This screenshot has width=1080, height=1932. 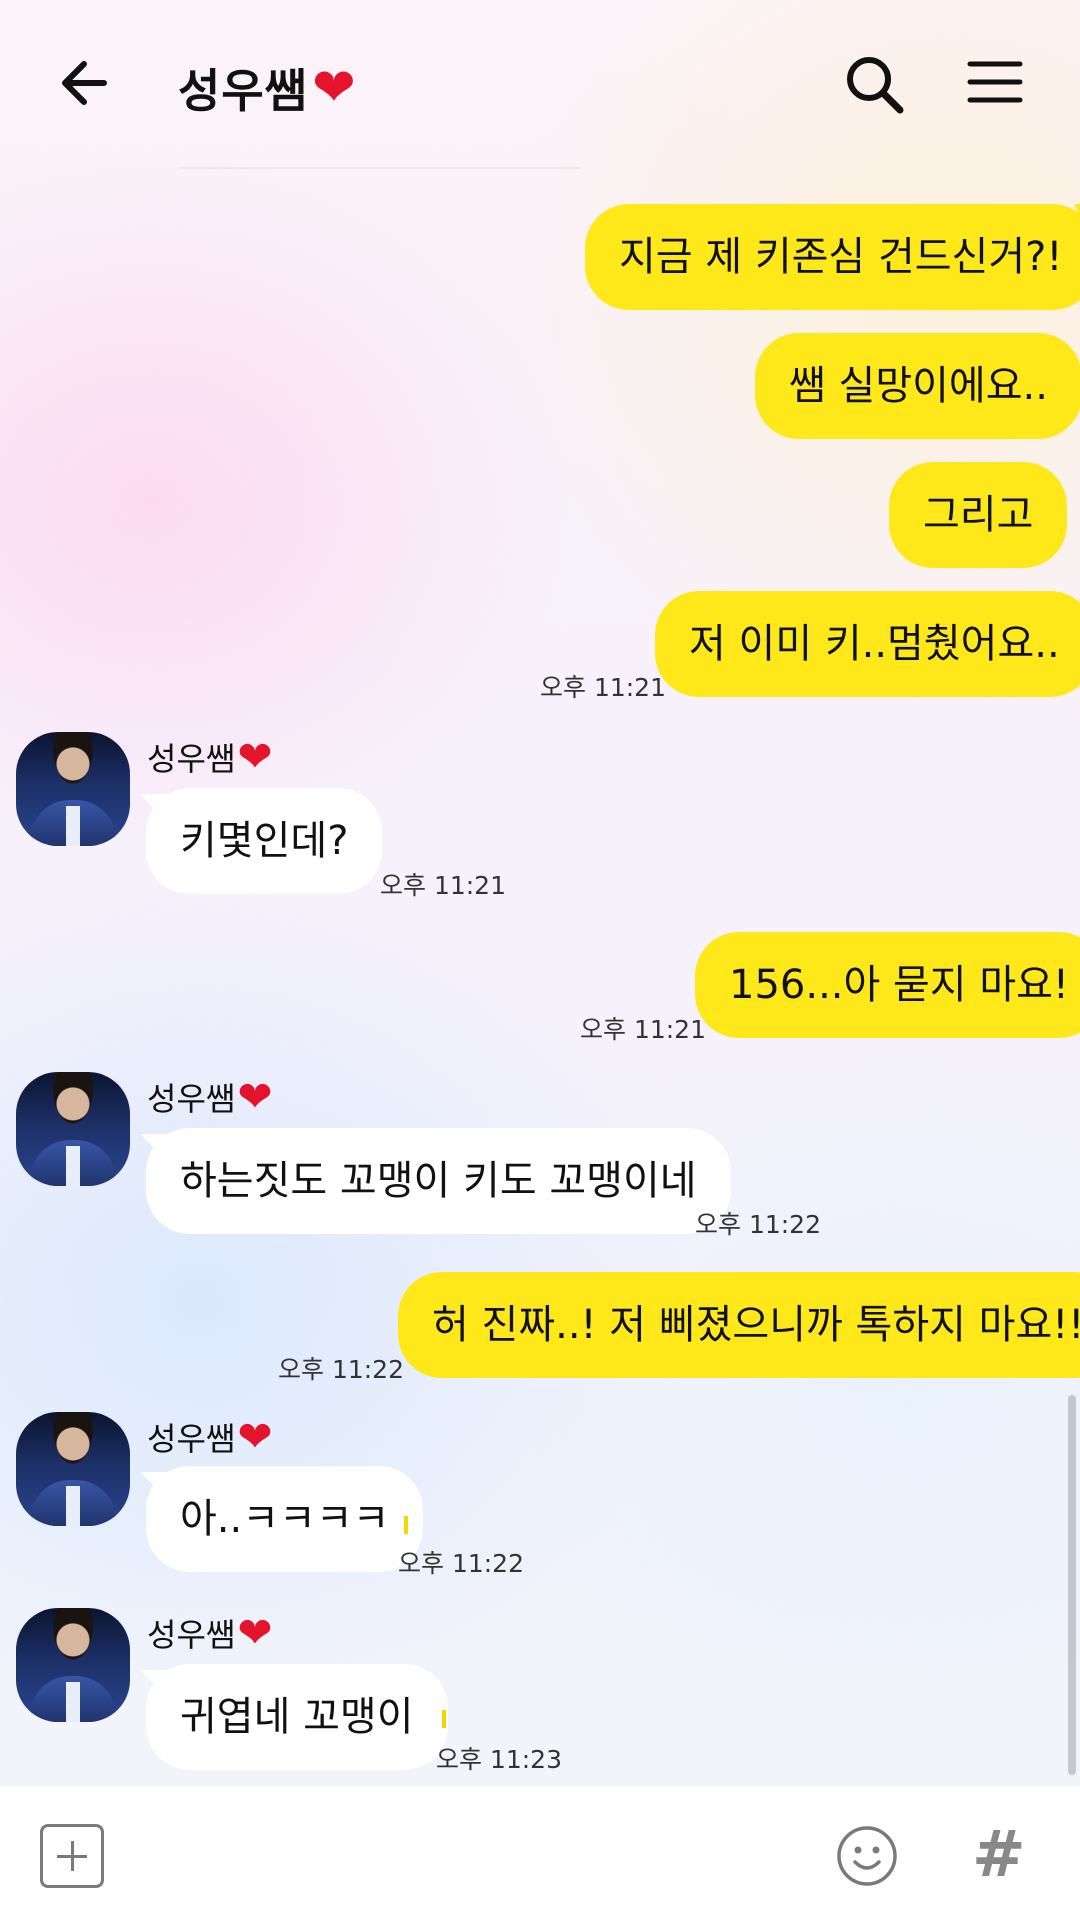 I want to click on their-message-bubble: 아..ㅋㅋㅋㅋ, so click(x=285, y=1519).